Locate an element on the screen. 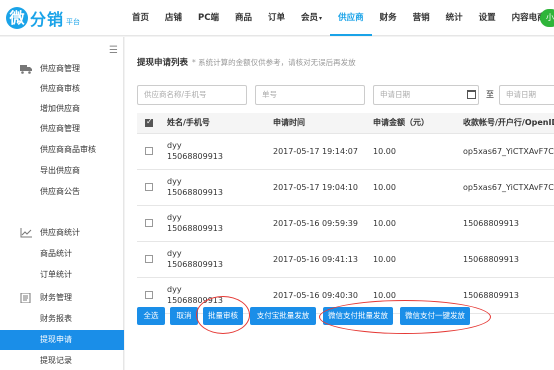 The image size is (554, 370). date-range-separator: 至 is located at coordinates (490, 94).